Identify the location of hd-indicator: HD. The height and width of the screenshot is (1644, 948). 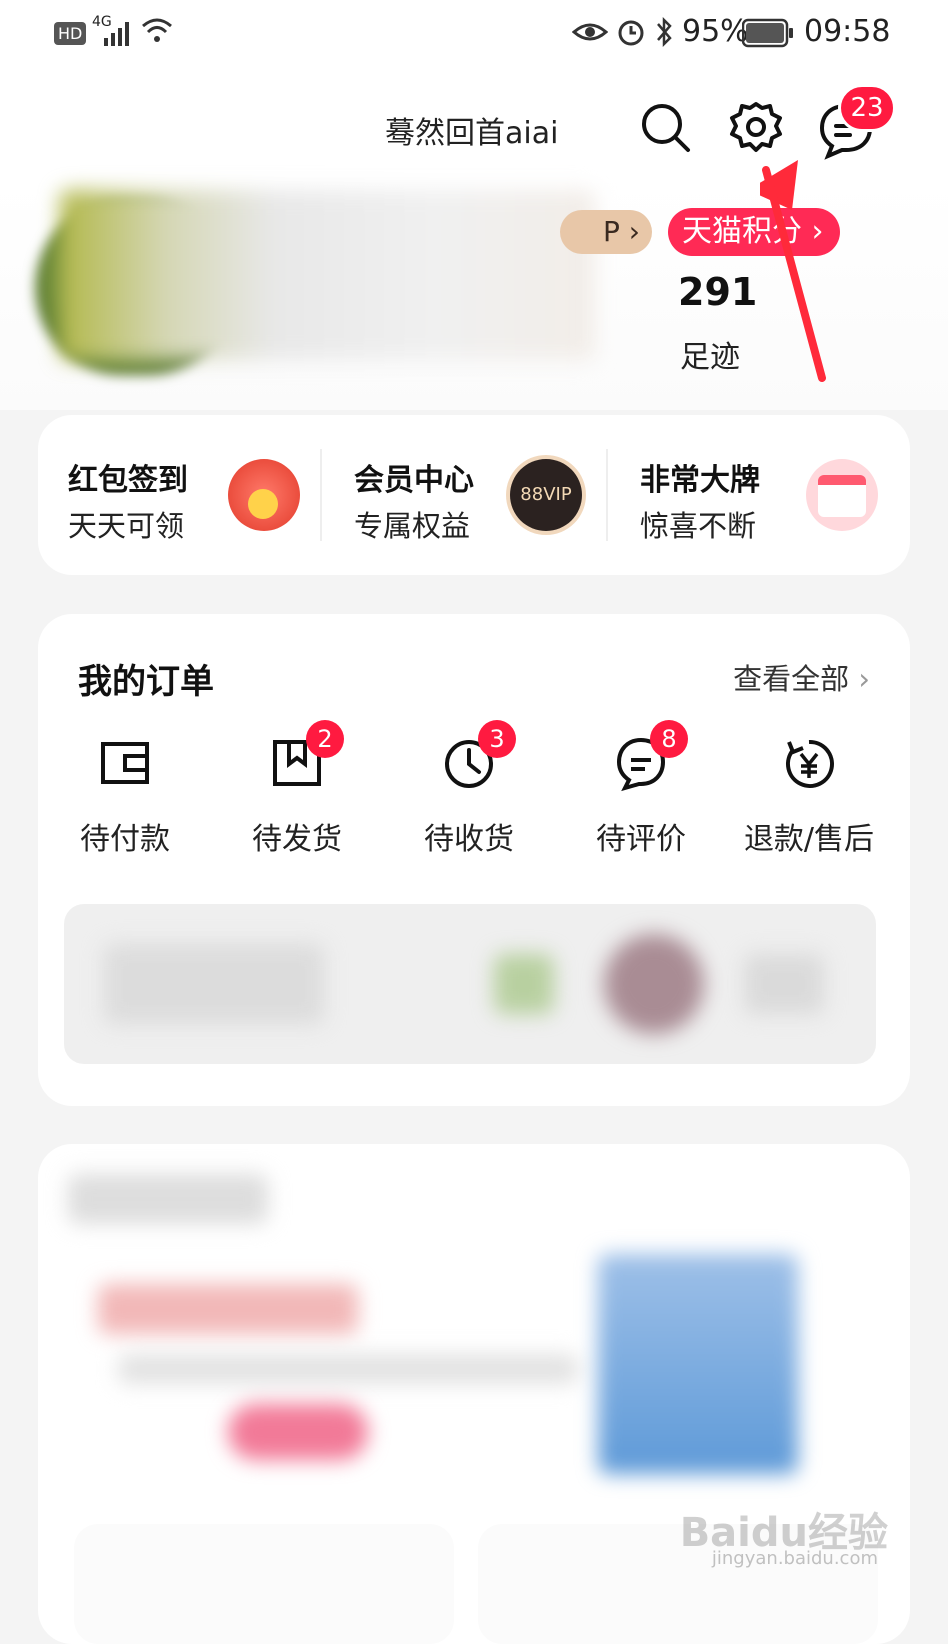
(70, 33).